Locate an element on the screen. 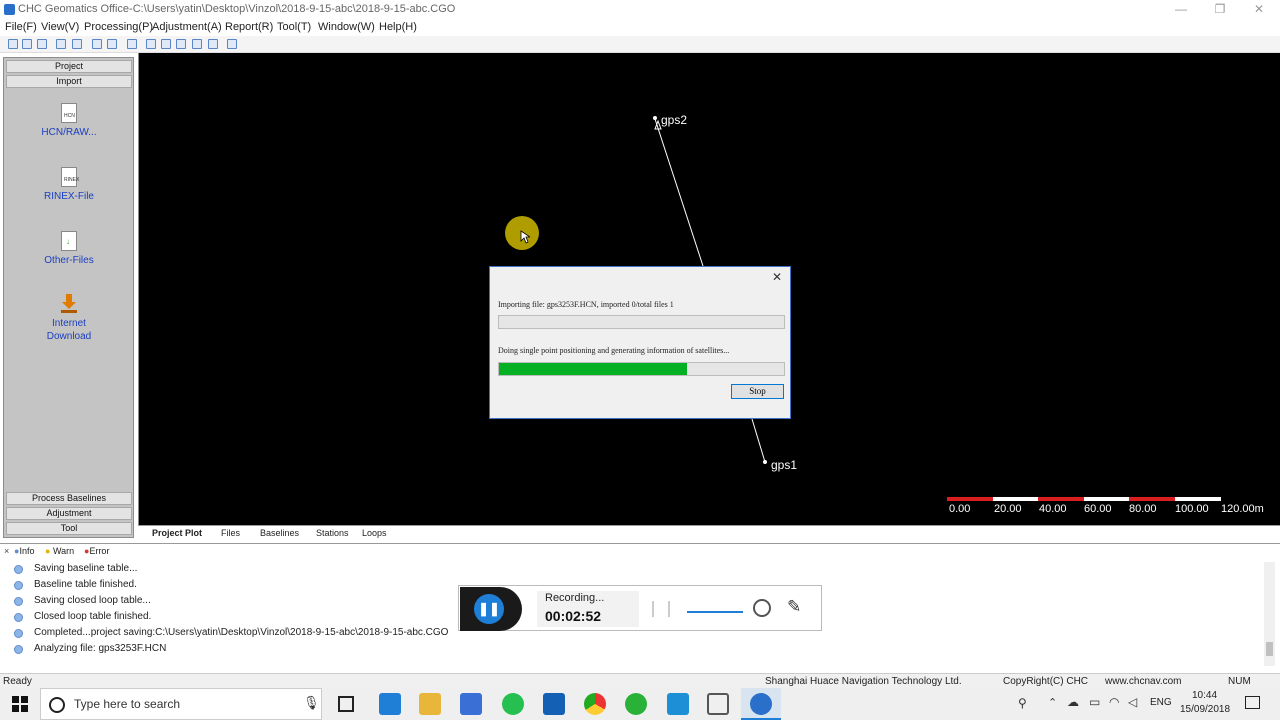 The height and width of the screenshot is (720, 1280). import-icon is located at coordinates (61, 44).